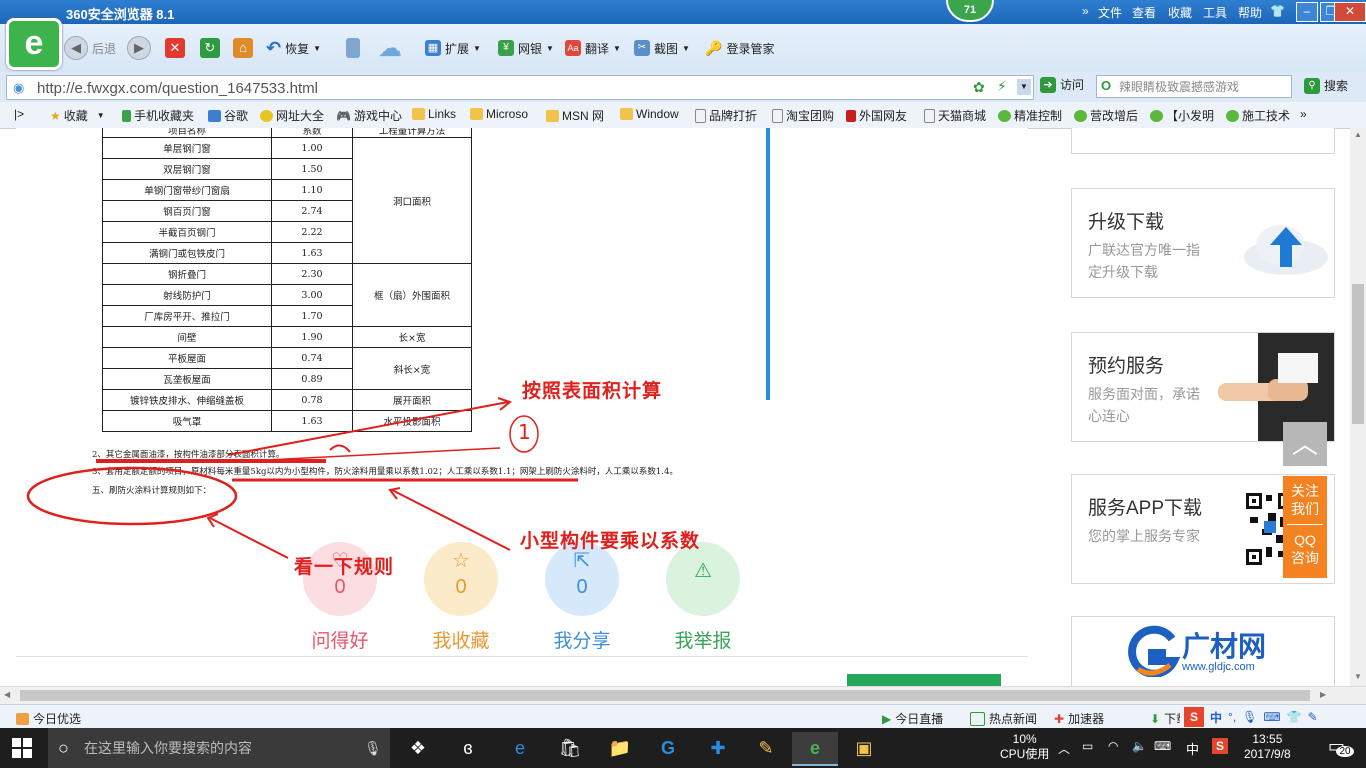 The height and width of the screenshot is (768, 1366). What do you see at coordinates (570, 748) in the screenshot?
I see `store-icon: 🛍` at bounding box center [570, 748].